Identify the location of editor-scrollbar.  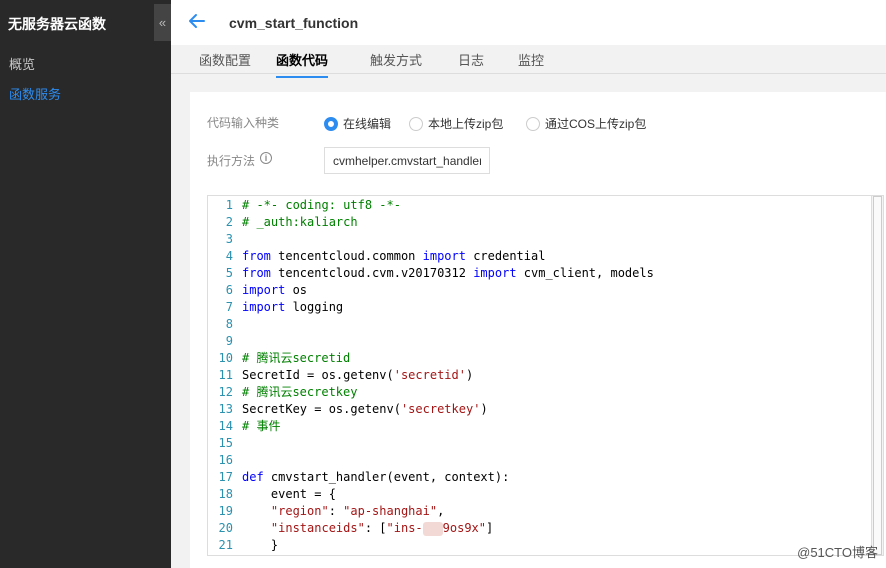
(877, 375).